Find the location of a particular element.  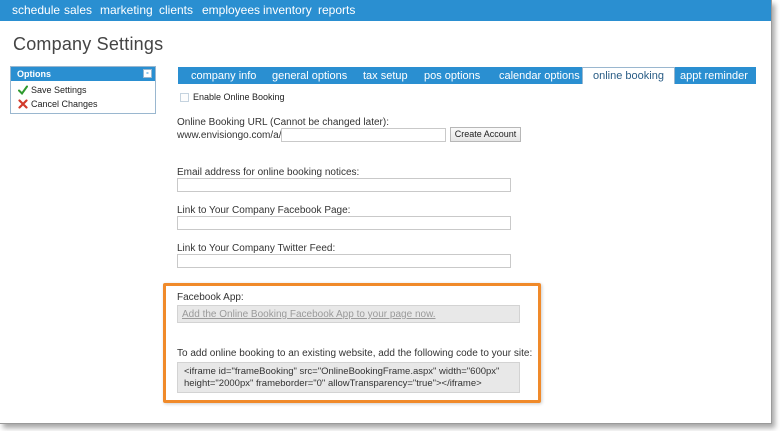

save-settings-label: Save Settings is located at coordinates (59, 90).